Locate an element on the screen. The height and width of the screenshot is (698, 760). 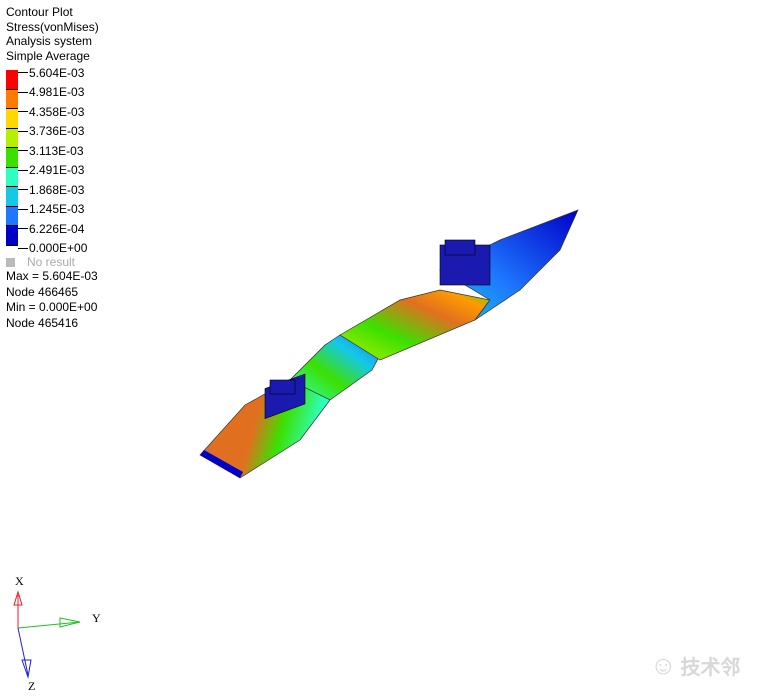
axis-triad: X Y Z is located at coordinates (57, 633).